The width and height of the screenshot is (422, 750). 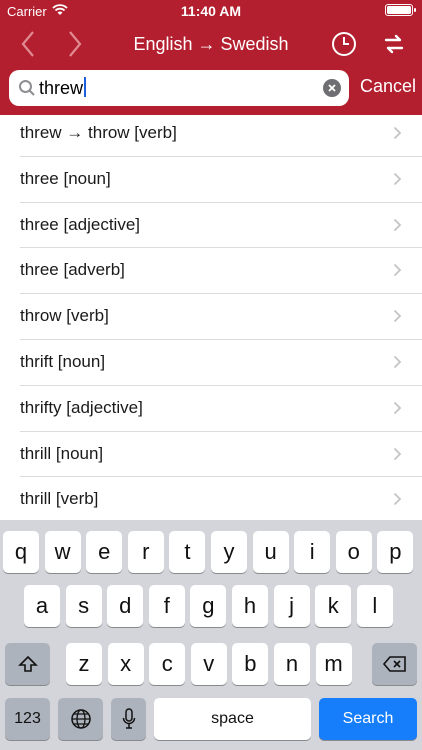 I want to click on key-s: s, so click(x=83, y=606).